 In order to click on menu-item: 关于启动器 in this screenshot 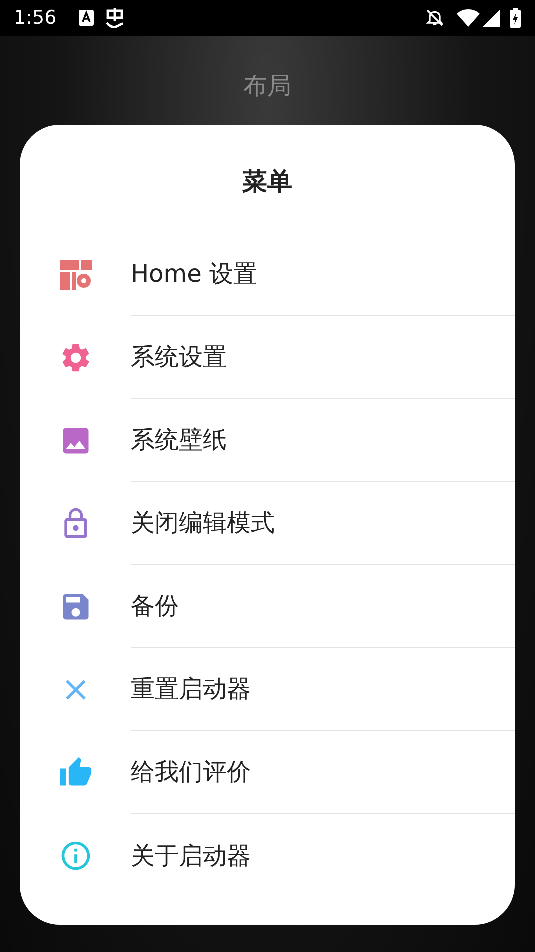, I will do `click(267, 855)`.